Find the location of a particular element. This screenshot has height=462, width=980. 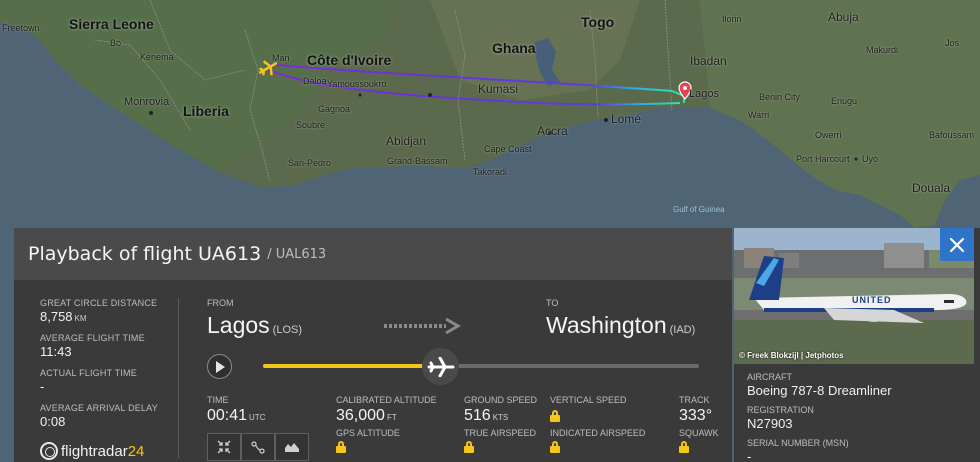

detail-value-row: 36,000 FT is located at coordinates (386, 416).